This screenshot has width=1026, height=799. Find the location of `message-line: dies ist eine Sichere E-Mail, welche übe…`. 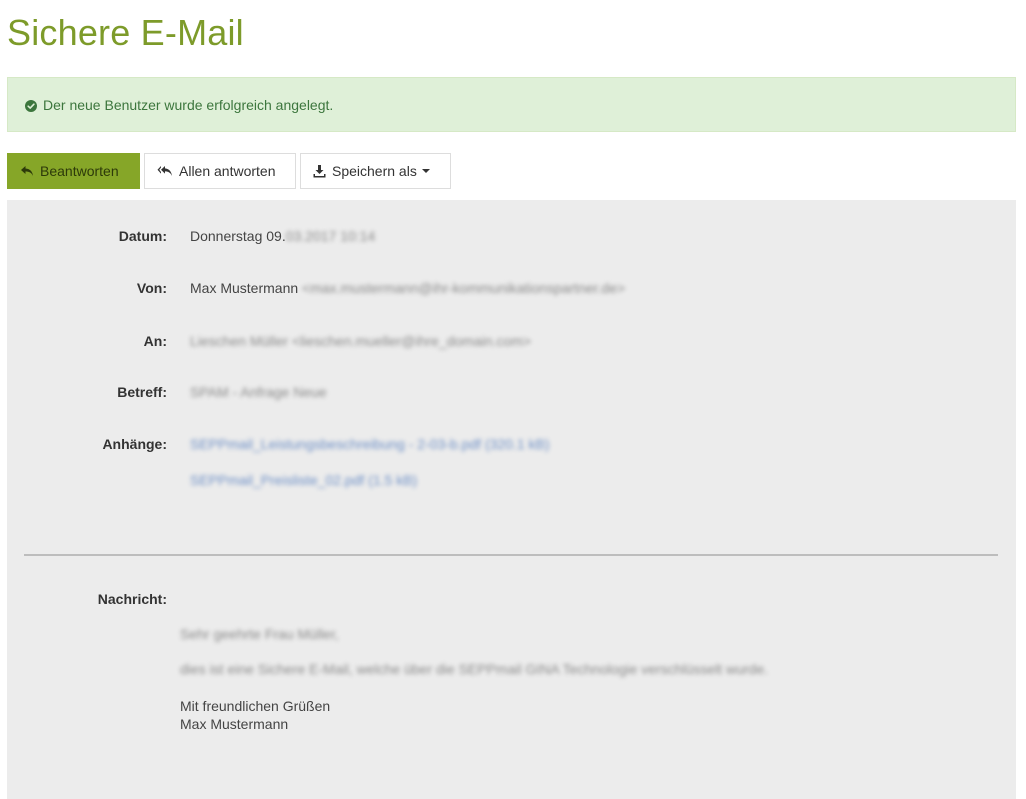

message-line: dies ist eine Sichere E-Mail, welche übe… is located at coordinates (474, 669).